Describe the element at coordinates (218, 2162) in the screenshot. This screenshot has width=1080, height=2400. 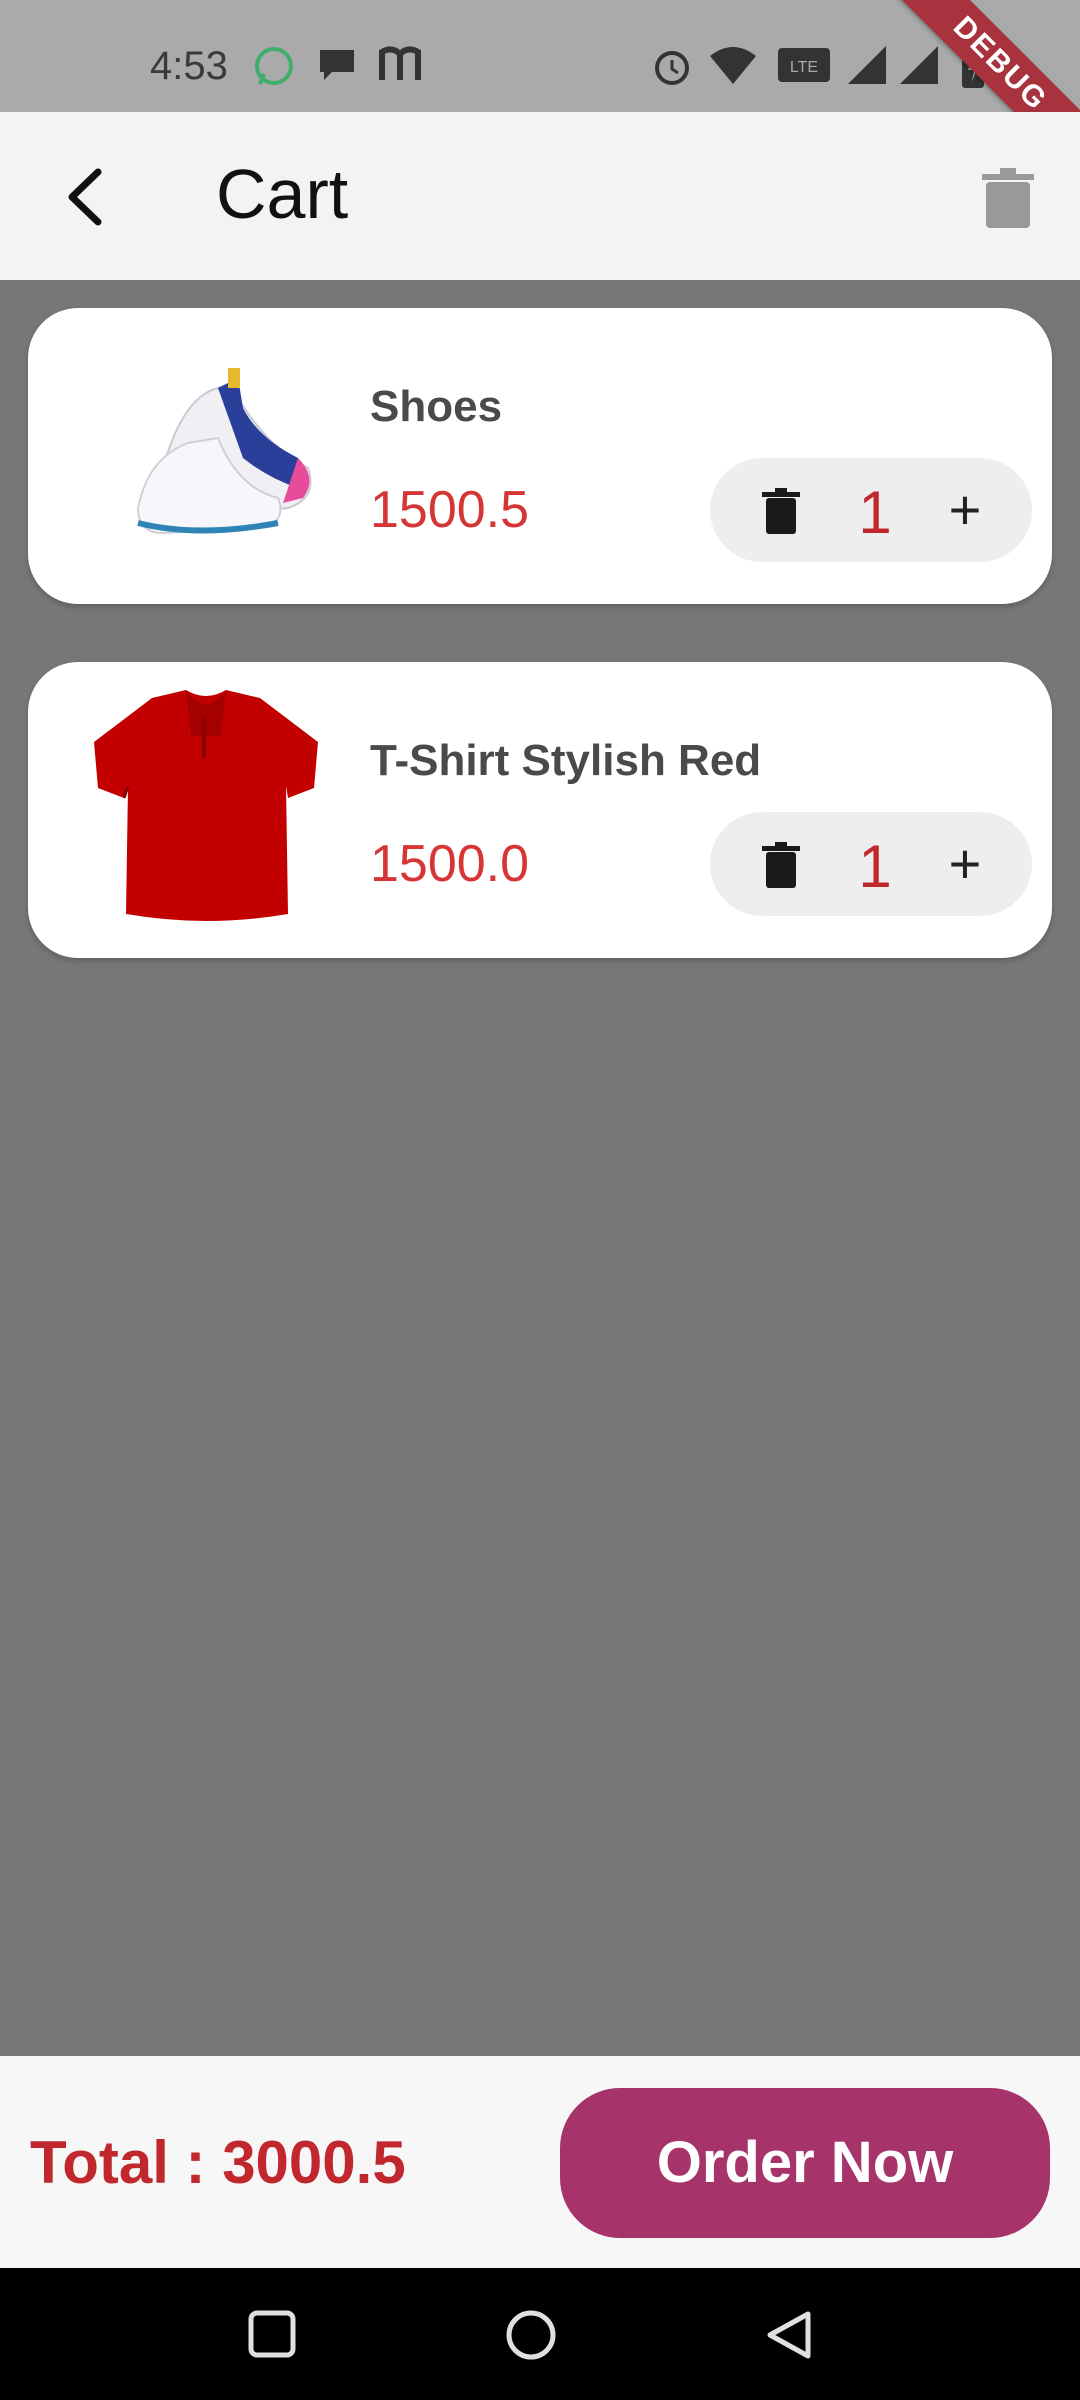
I see `cart-total: Total : 3000.5` at that location.